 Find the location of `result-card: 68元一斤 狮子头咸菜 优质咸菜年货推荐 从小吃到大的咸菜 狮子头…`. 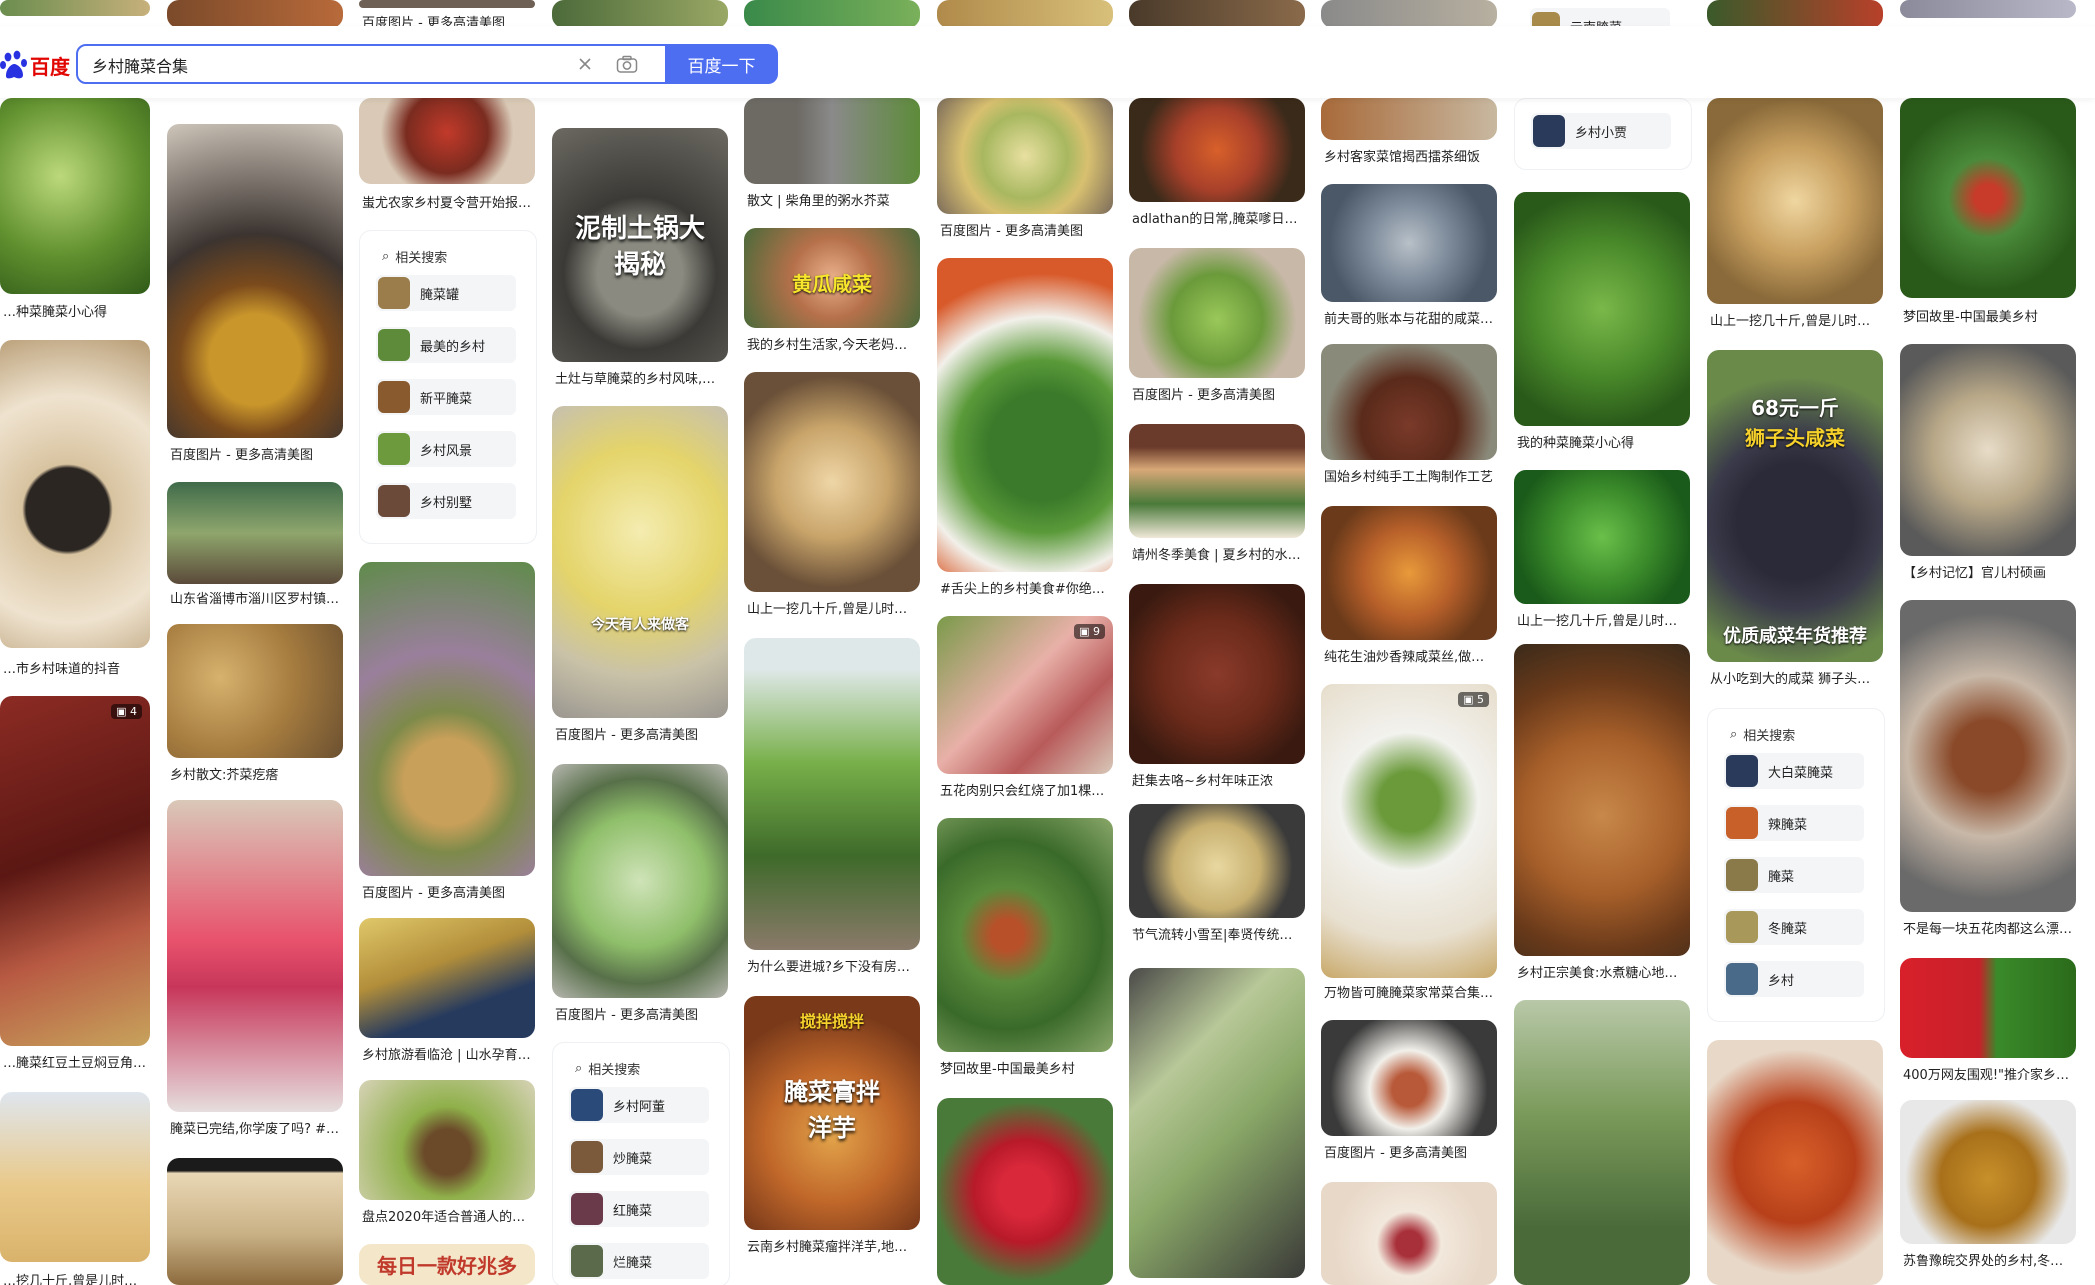

result-card: 68元一斤 狮子头咸菜 优质咸菜年货推荐 从小吃到大的咸菜 狮子头… is located at coordinates (1795, 520).